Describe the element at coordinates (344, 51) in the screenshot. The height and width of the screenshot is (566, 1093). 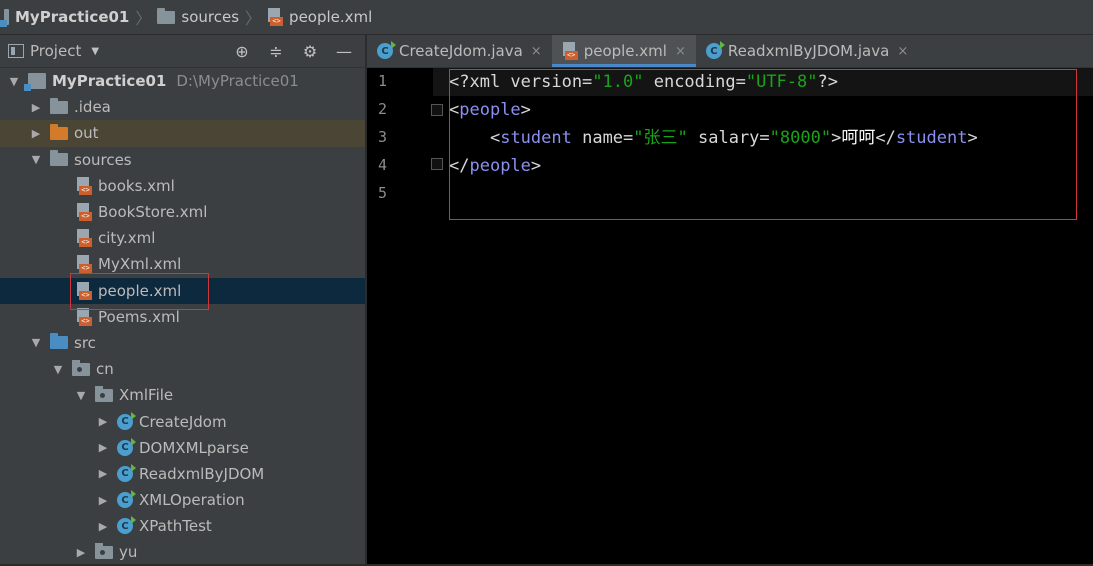
I see `minus-icon: —` at that location.